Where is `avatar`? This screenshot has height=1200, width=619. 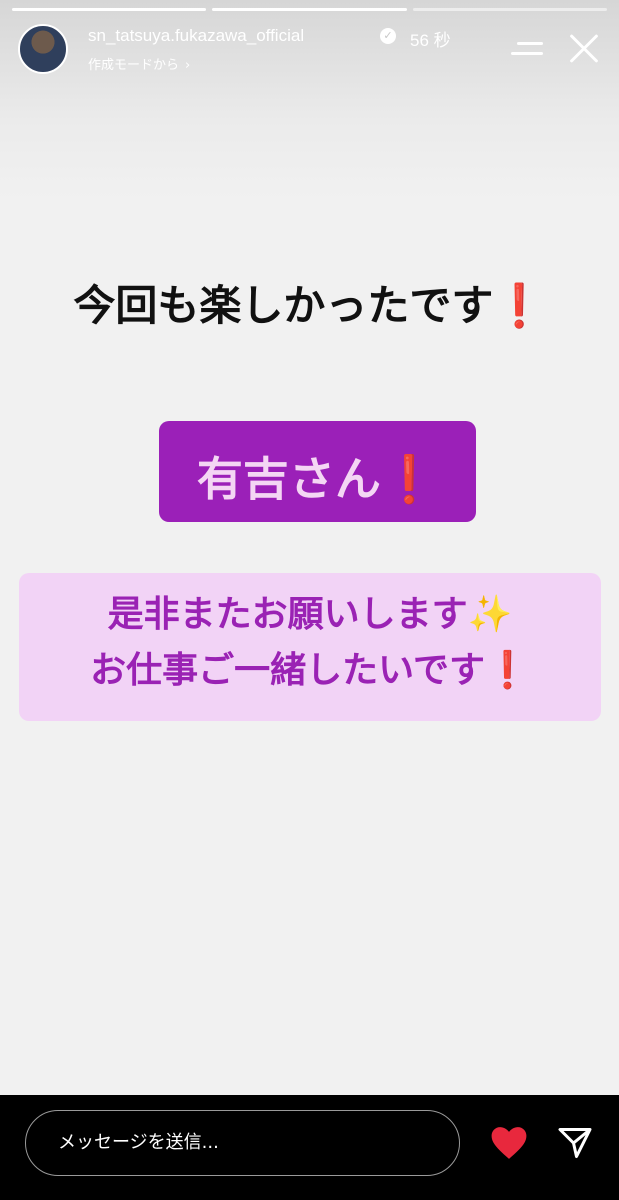
avatar is located at coordinates (43, 49).